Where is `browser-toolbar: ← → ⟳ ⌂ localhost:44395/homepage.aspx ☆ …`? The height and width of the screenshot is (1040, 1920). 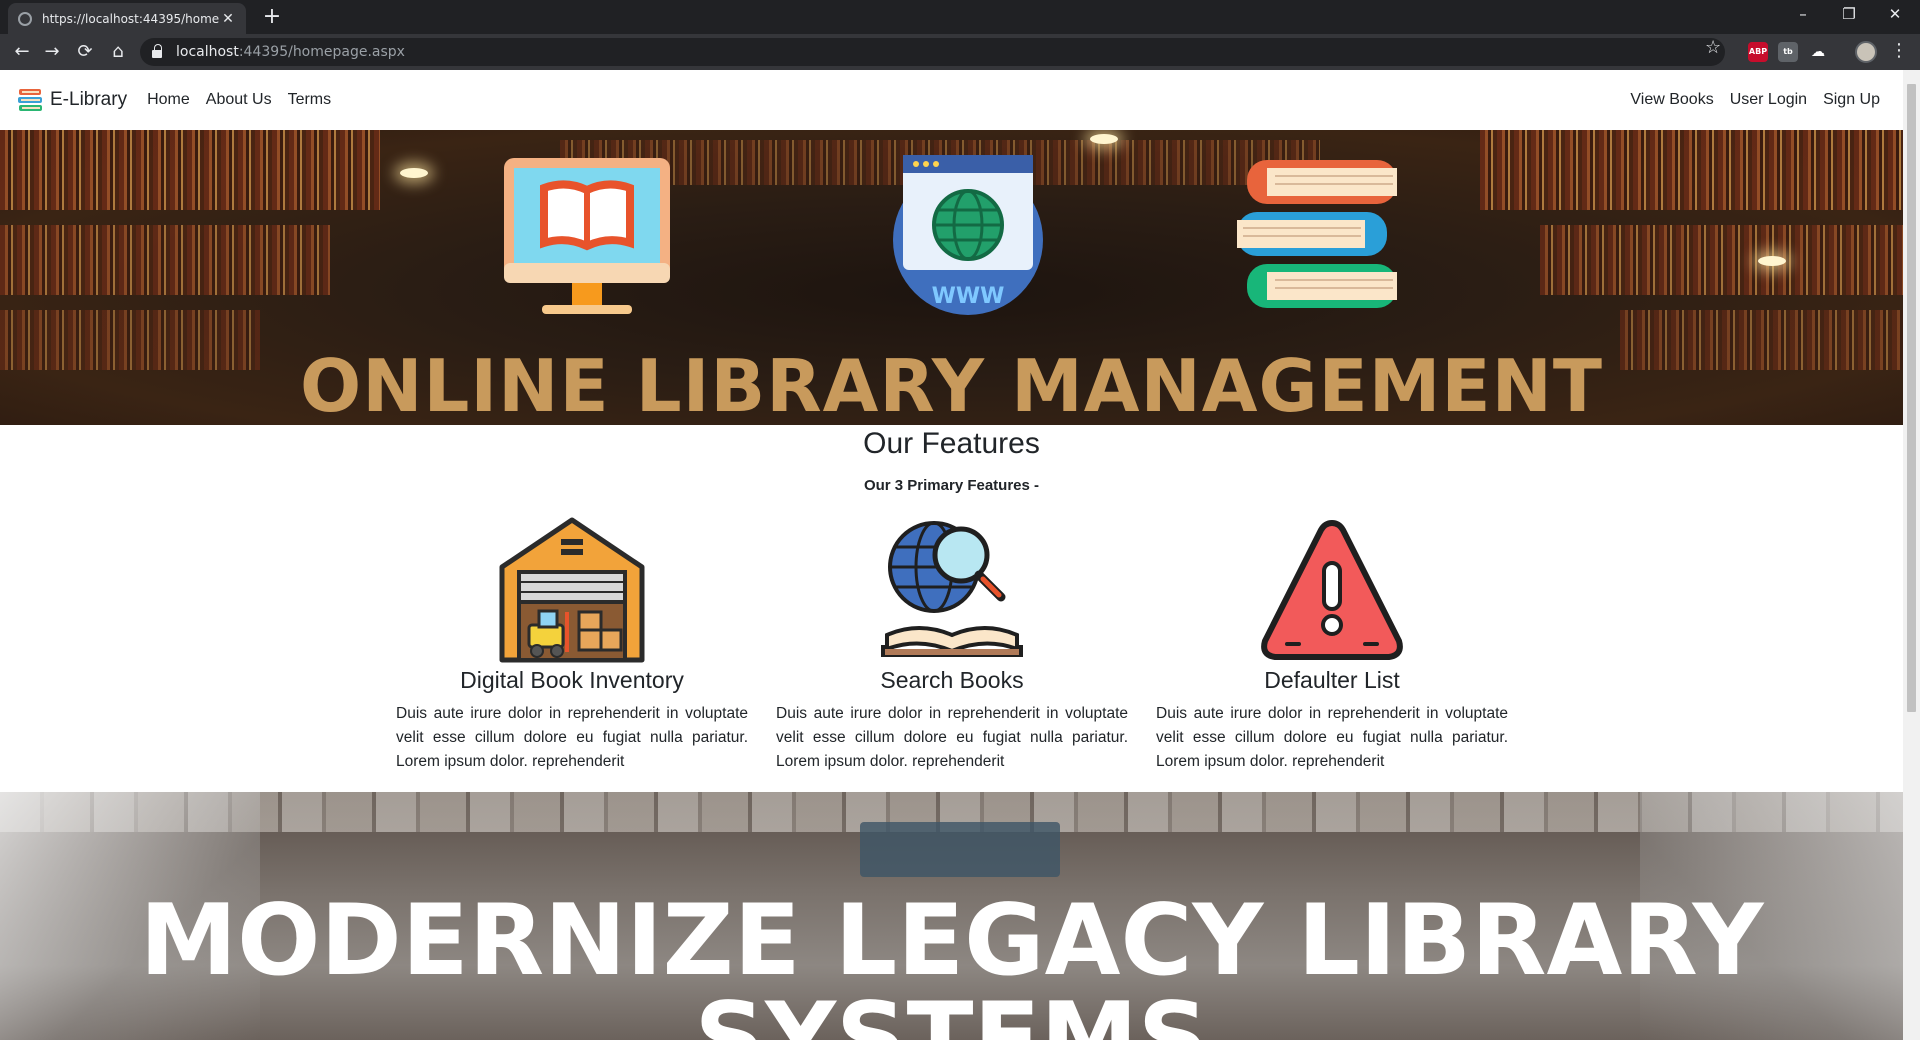 browser-toolbar: ← → ⟳ ⌂ localhost:44395/homepage.aspx ☆ … is located at coordinates (960, 52).